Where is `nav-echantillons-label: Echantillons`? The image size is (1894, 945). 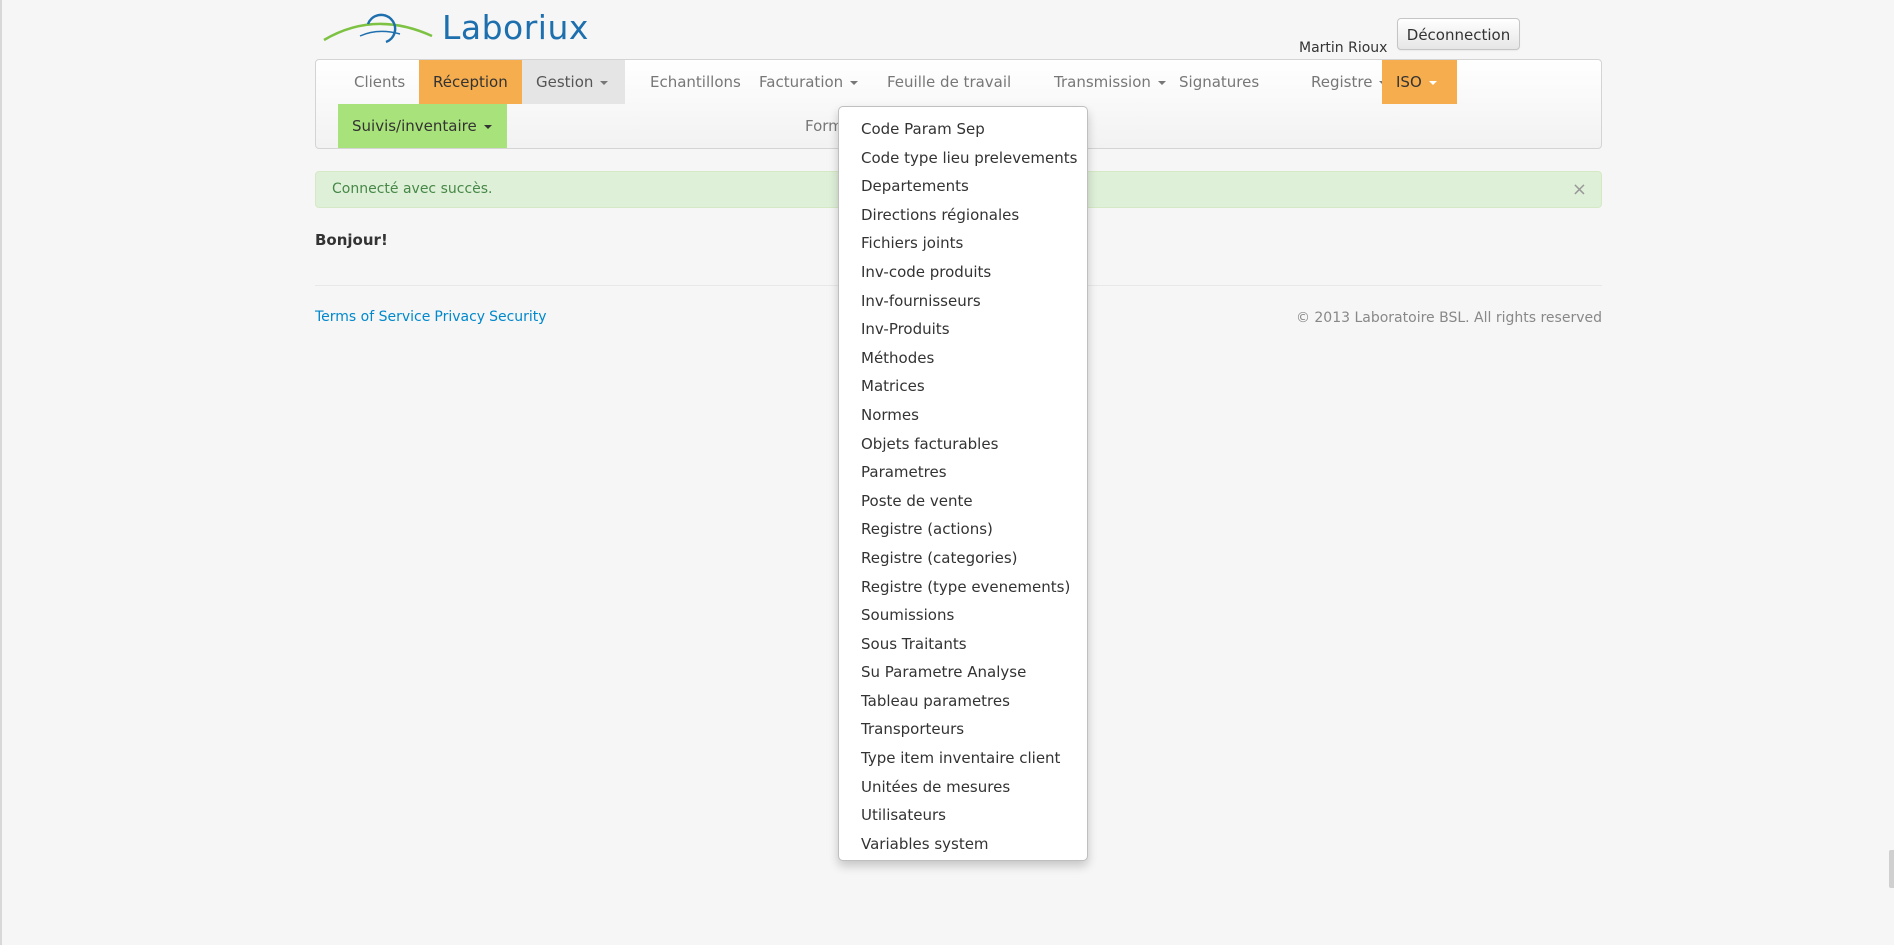 nav-echantillons-label: Echantillons is located at coordinates (695, 82).